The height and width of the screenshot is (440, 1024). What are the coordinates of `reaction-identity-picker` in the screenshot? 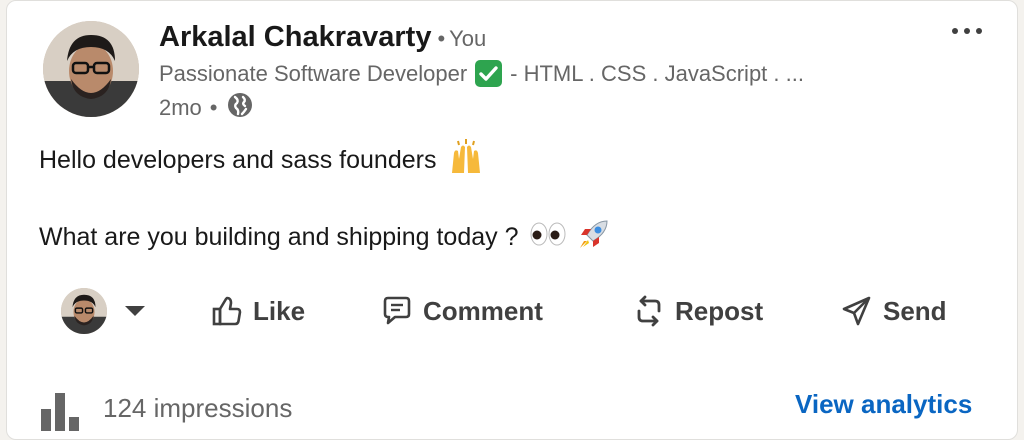 It's located at (104, 311).